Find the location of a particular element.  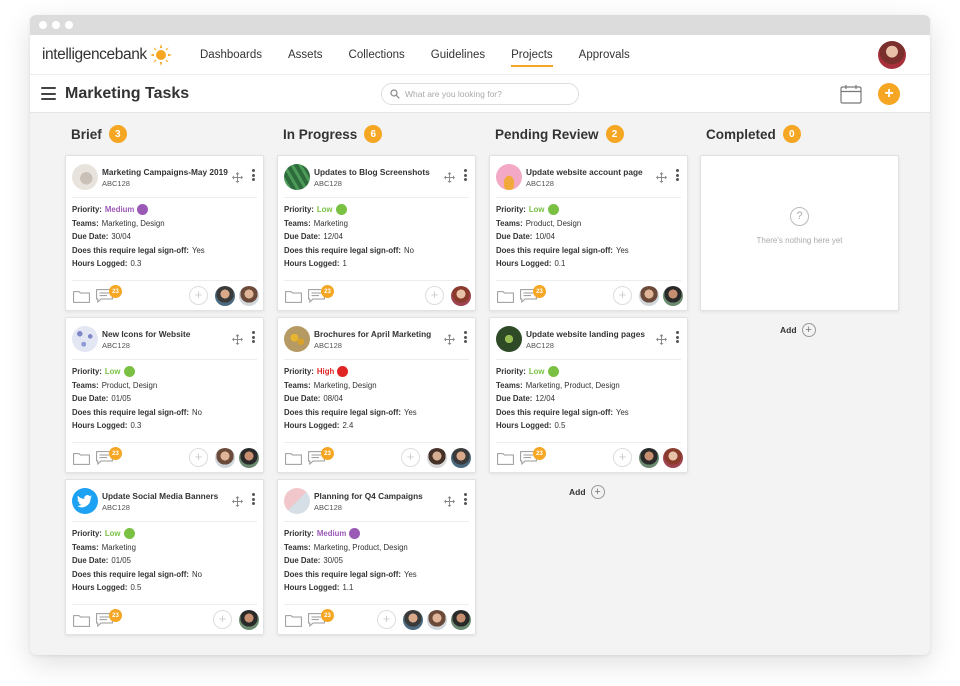

nav-dashboards: Dashboards is located at coordinates (231, 55).